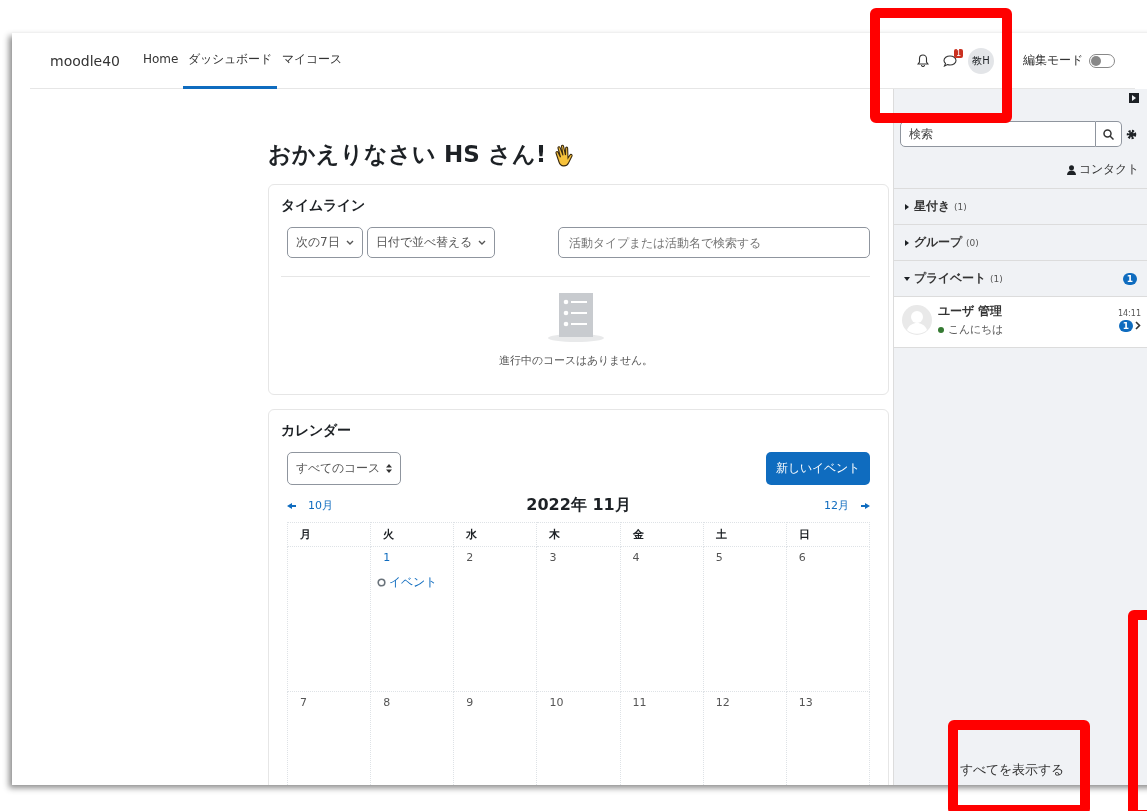  I want to click on weekday-header: 土, so click(745, 534).